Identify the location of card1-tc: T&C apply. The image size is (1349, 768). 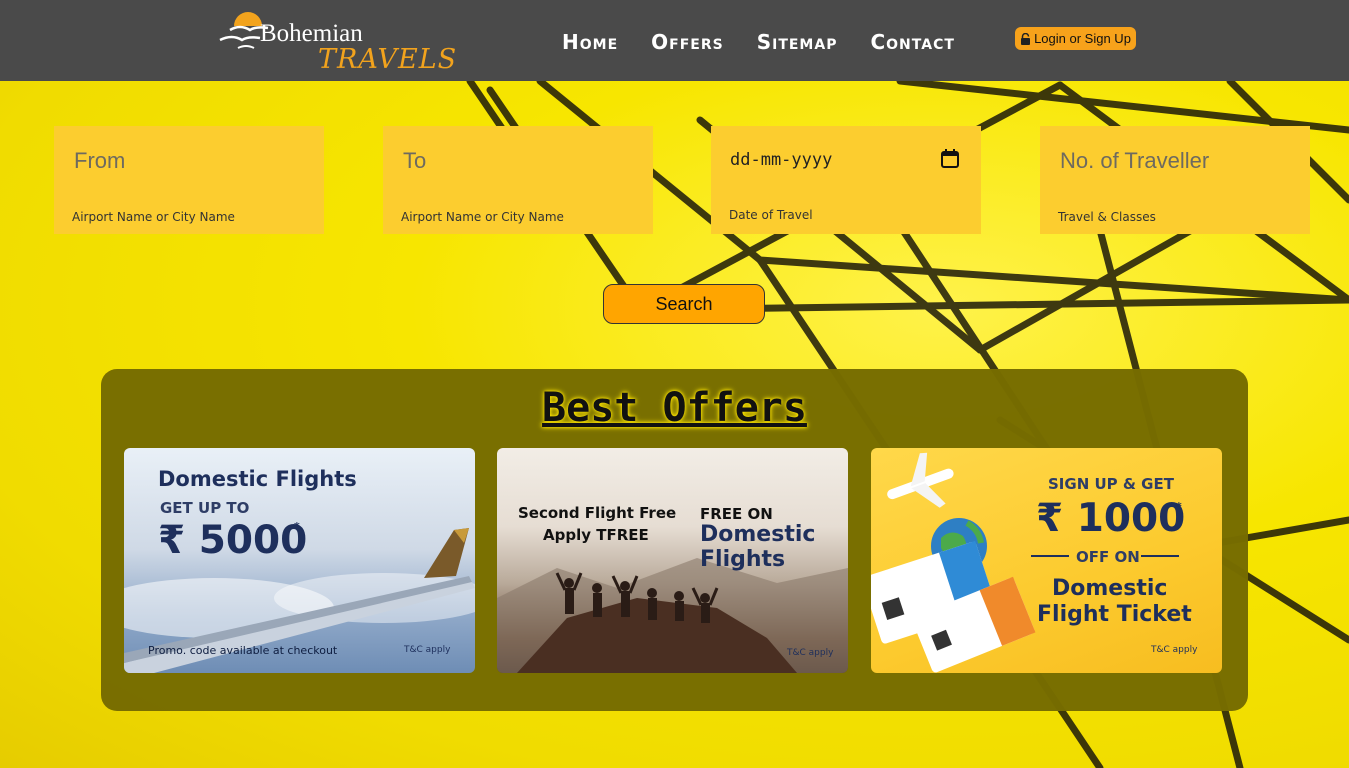
(427, 650).